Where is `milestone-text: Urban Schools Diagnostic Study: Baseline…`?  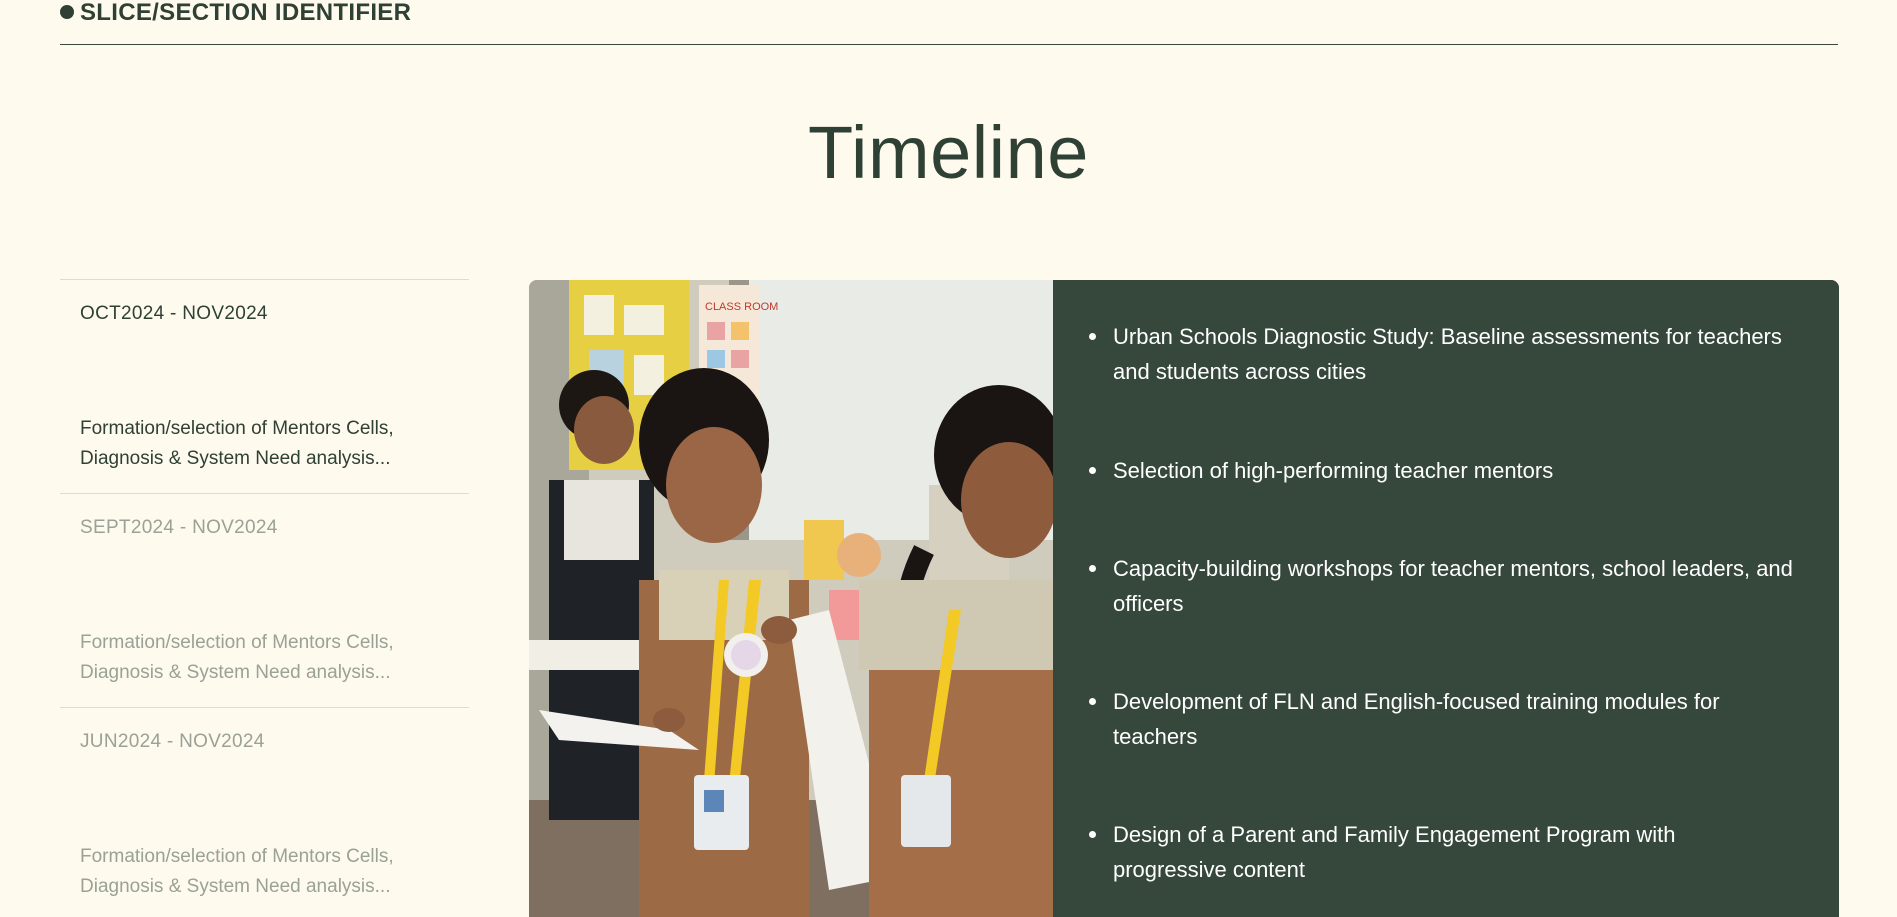 milestone-text: Urban Schools Diagnostic Study: Baseline… is located at coordinates (1447, 354).